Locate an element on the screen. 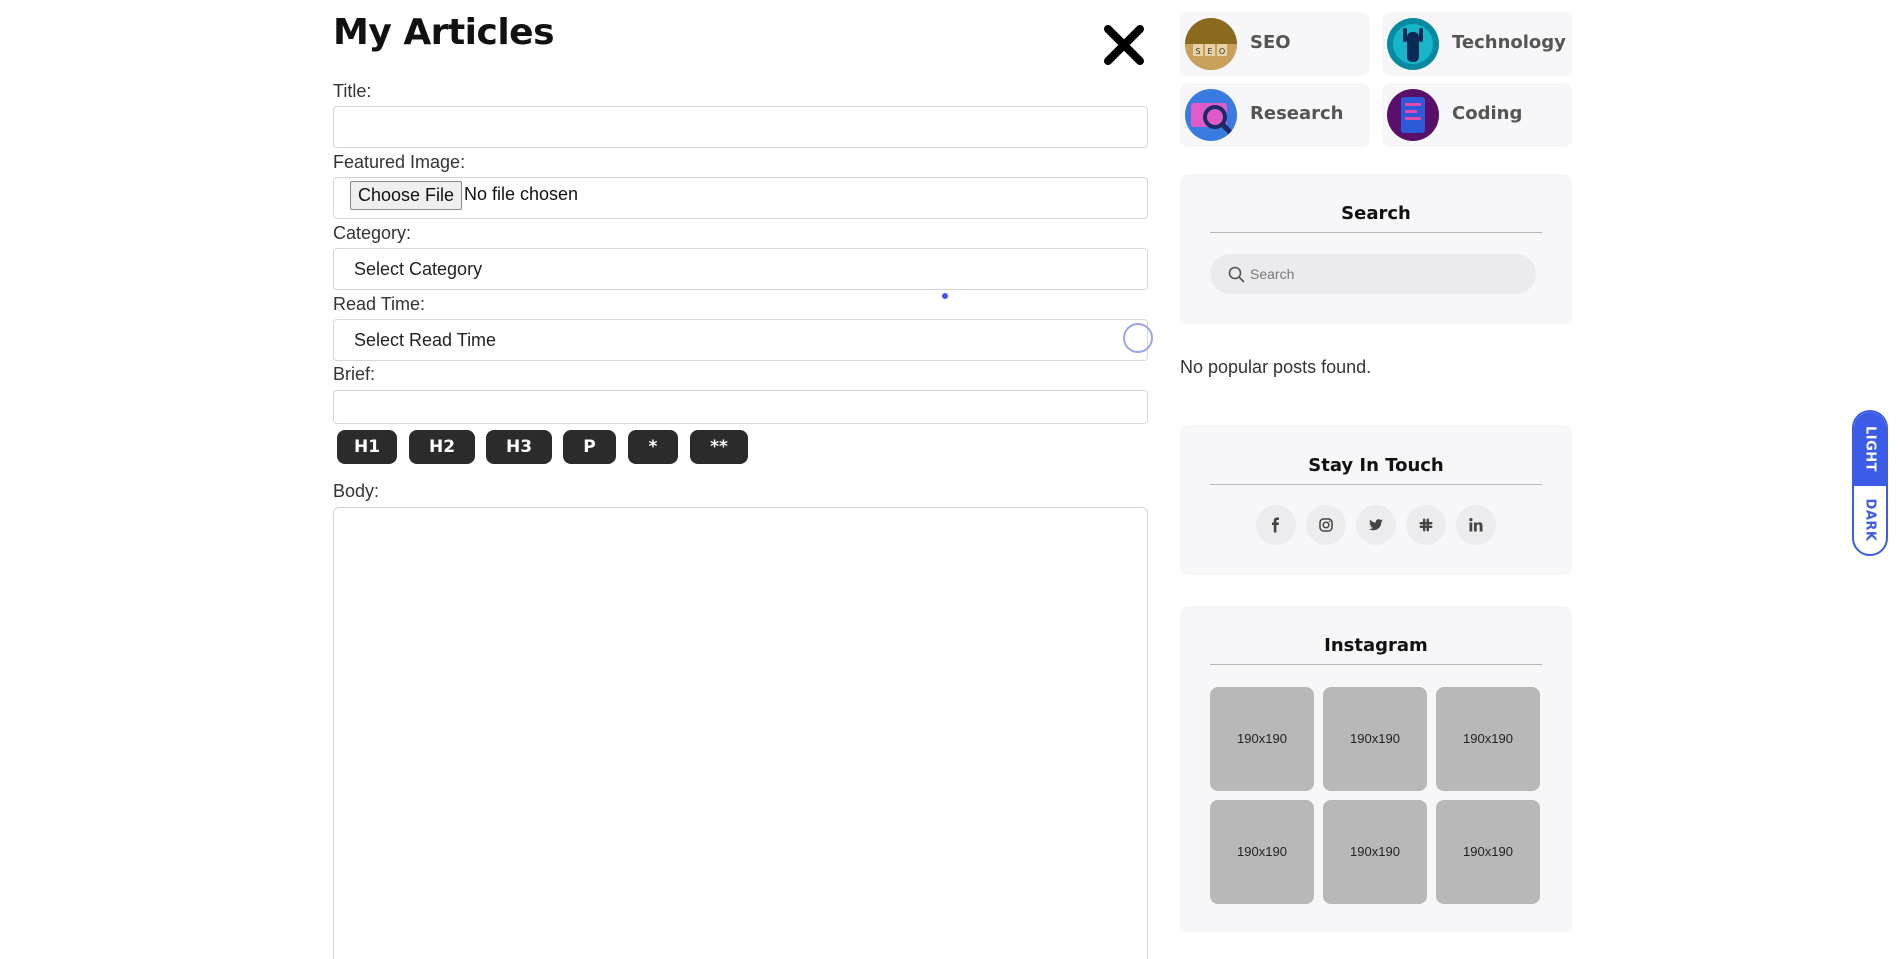  slack-link is located at coordinates (1426, 525).